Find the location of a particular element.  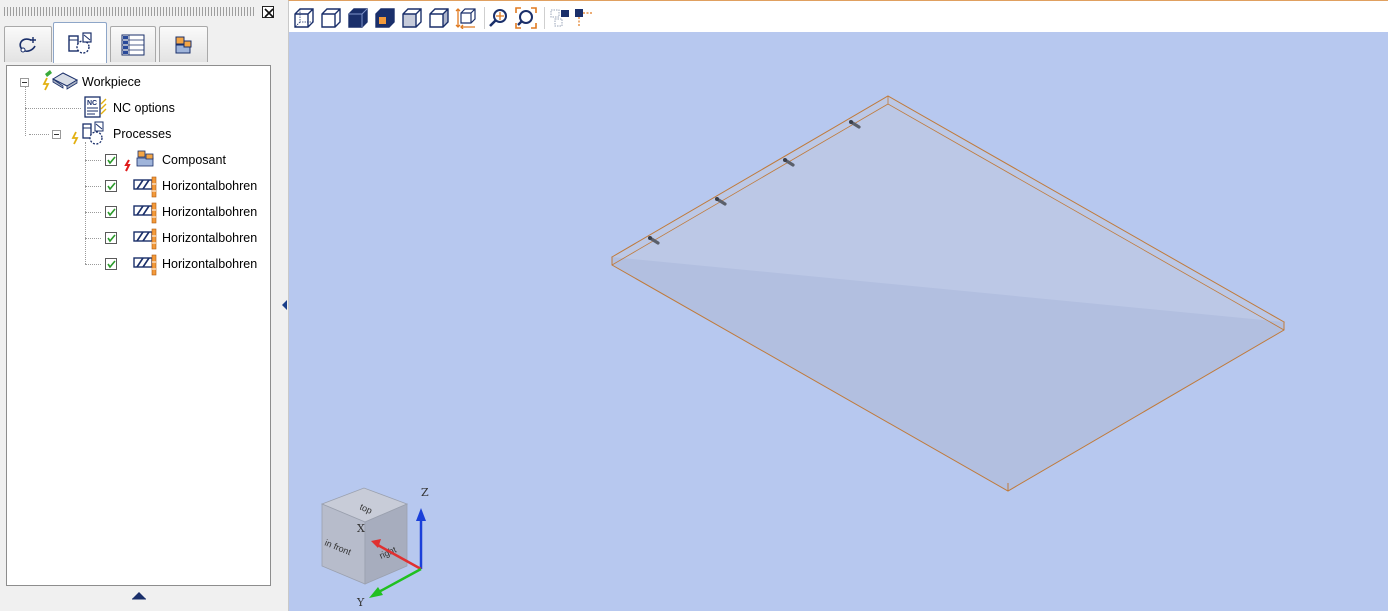

nc-options-icon: NC is located at coordinates (95, 107).